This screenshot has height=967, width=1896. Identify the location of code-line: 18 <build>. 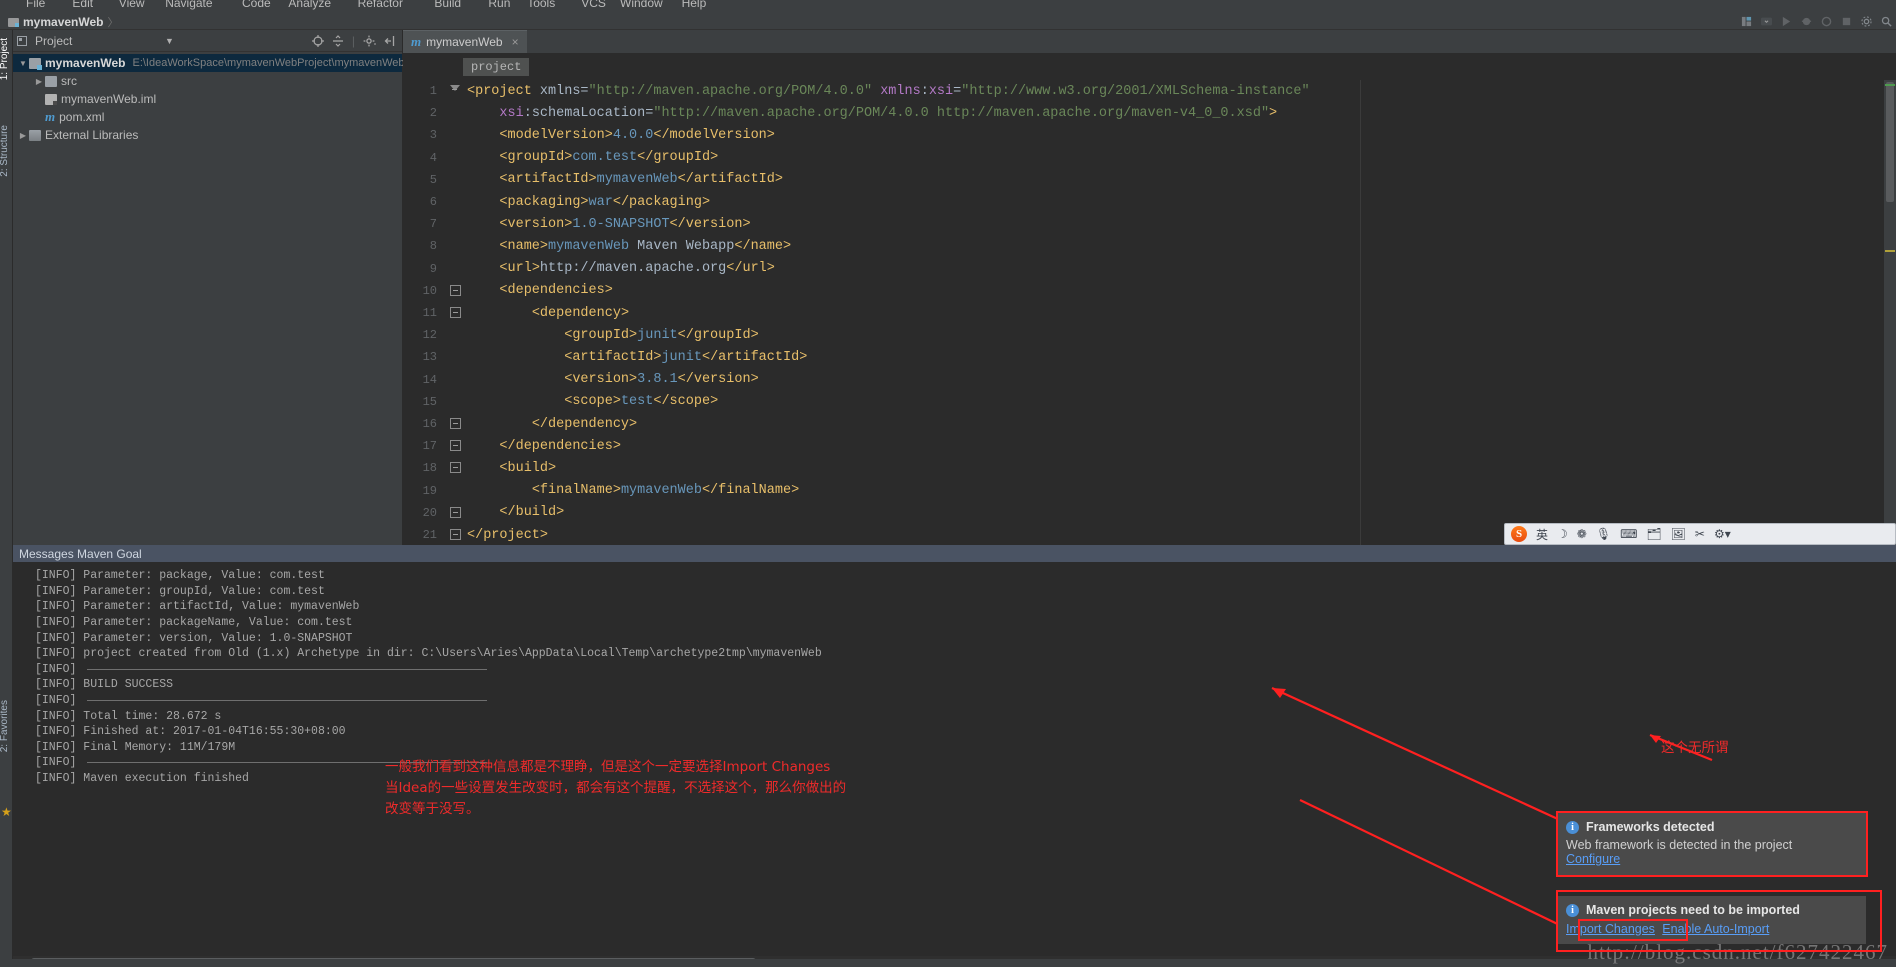
(1149, 468).